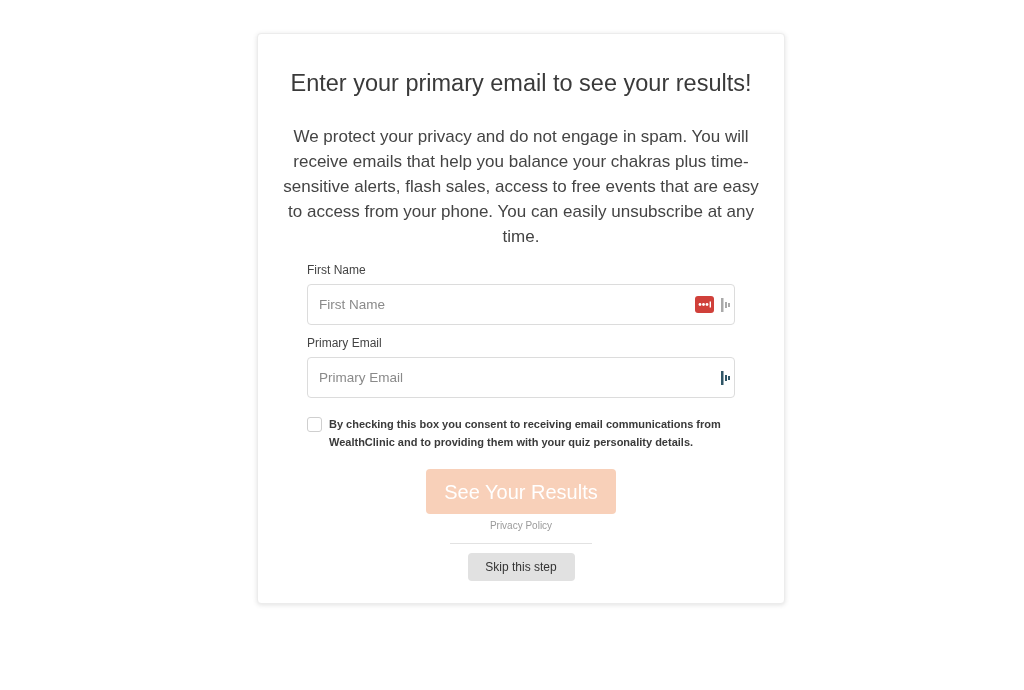  Describe the element at coordinates (704, 304) in the screenshot. I see `dots-icon` at that location.